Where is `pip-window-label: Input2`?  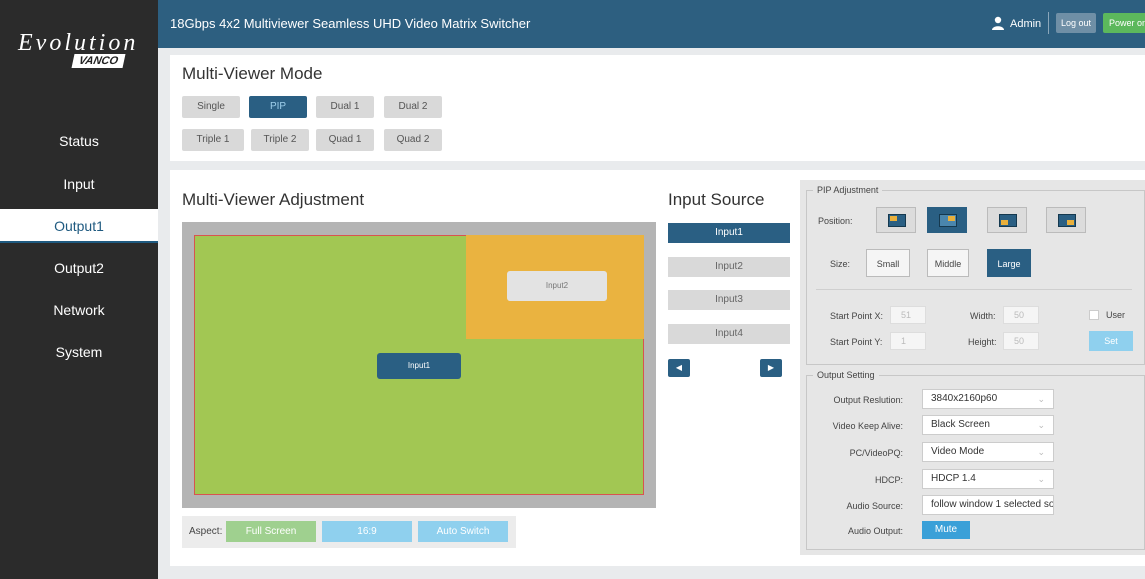 pip-window-label: Input2 is located at coordinates (557, 286).